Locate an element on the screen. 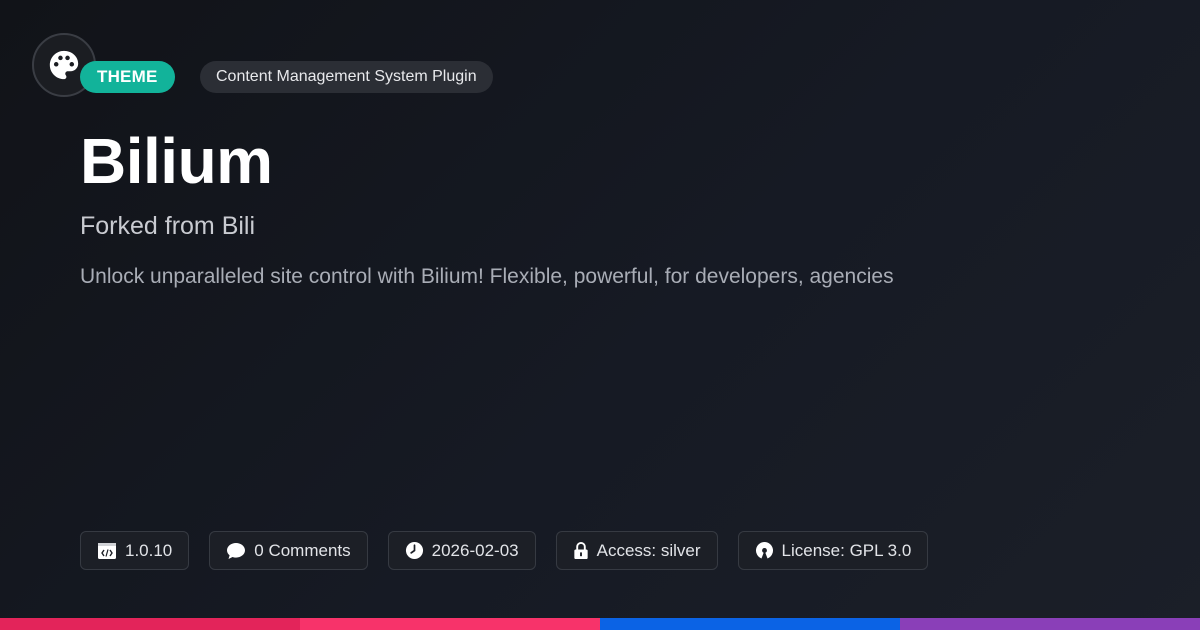 This screenshot has width=1200, height=630. palette-icon is located at coordinates (64, 65).